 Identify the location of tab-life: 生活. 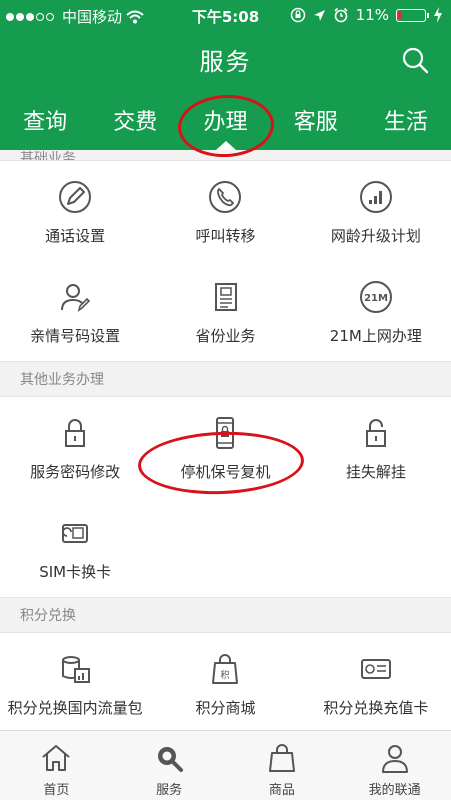
(406, 120).